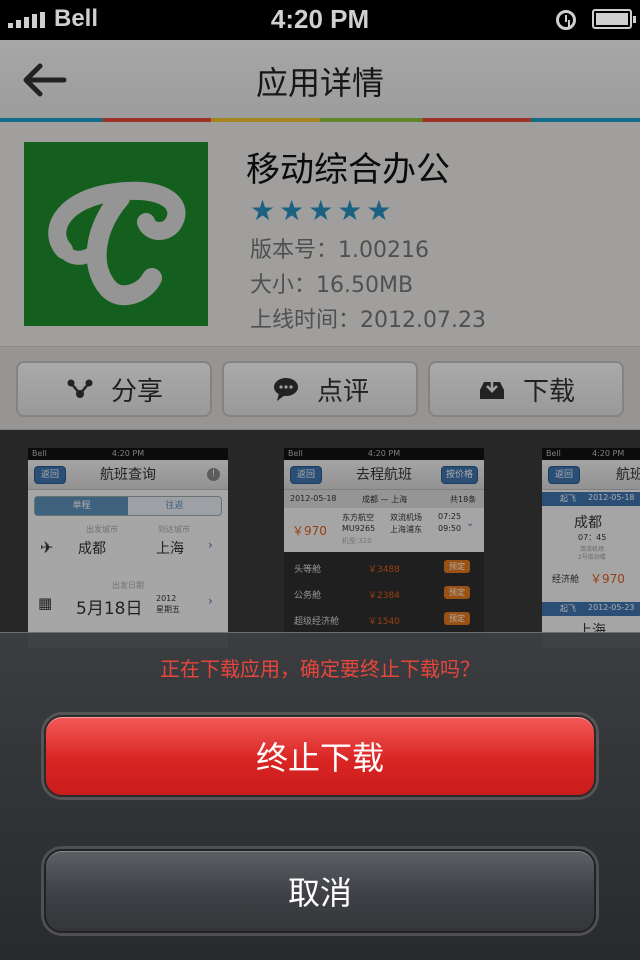  What do you see at coordinates (614, 19) in the screenshot?
I see `battery-icon` at bounding box center [614, 19].